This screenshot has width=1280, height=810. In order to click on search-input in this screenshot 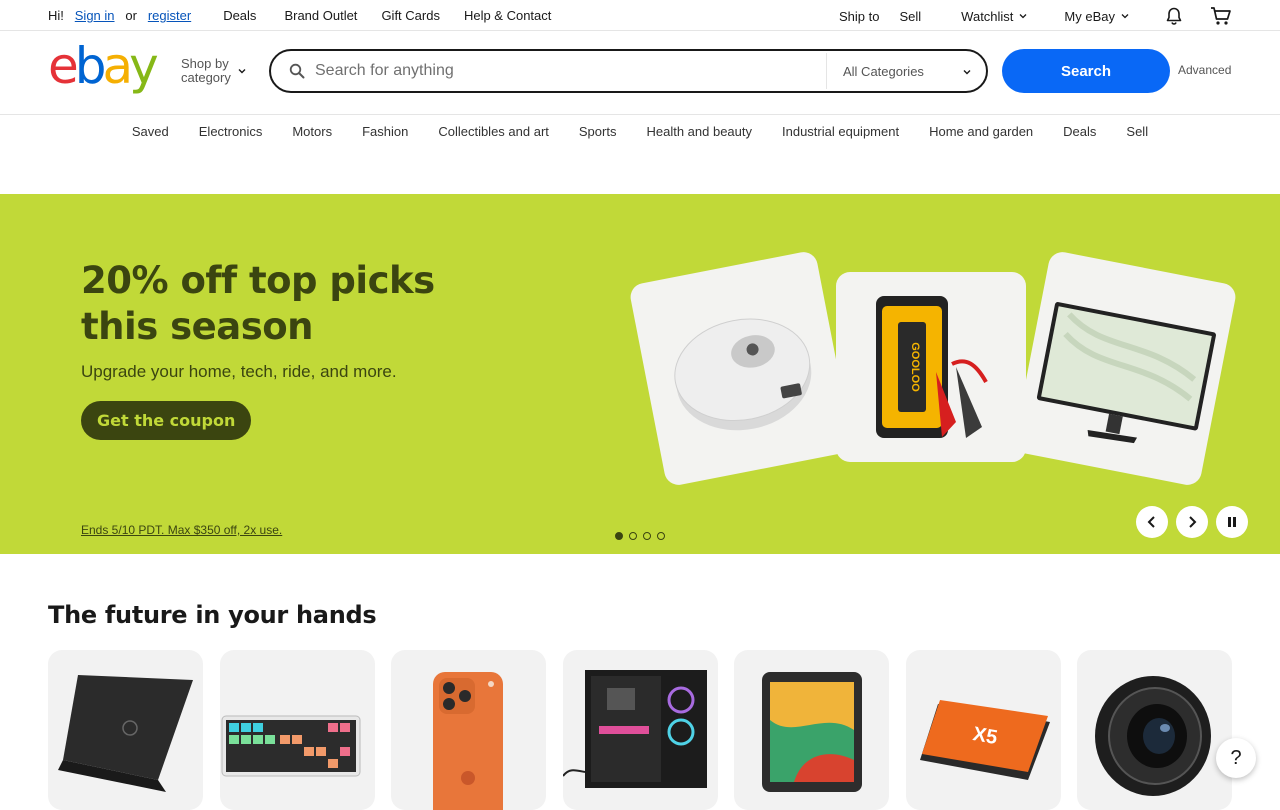, I will do `click(565, 71)`.